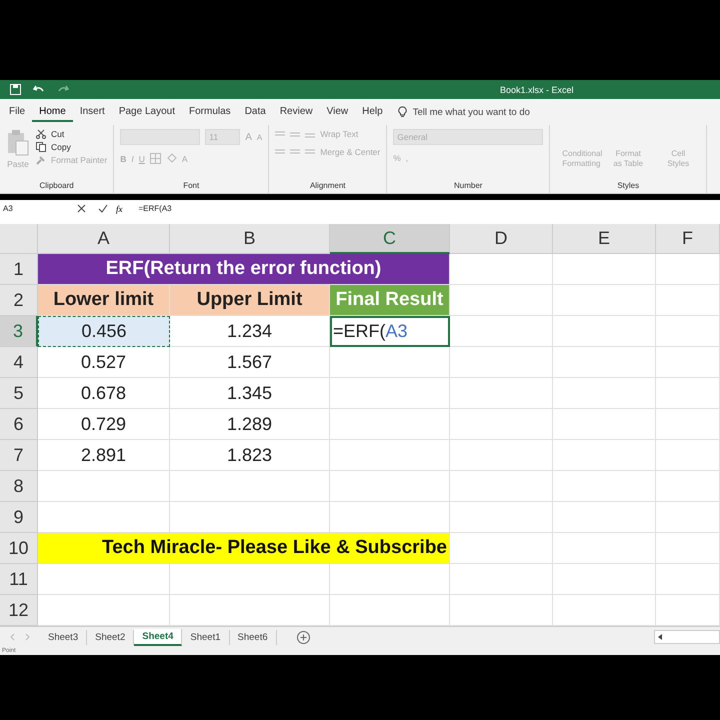 The image size is (720, 720). Describe the element at coordinates (41, 147) in the screenshot. I see `copy-icon` at that location.